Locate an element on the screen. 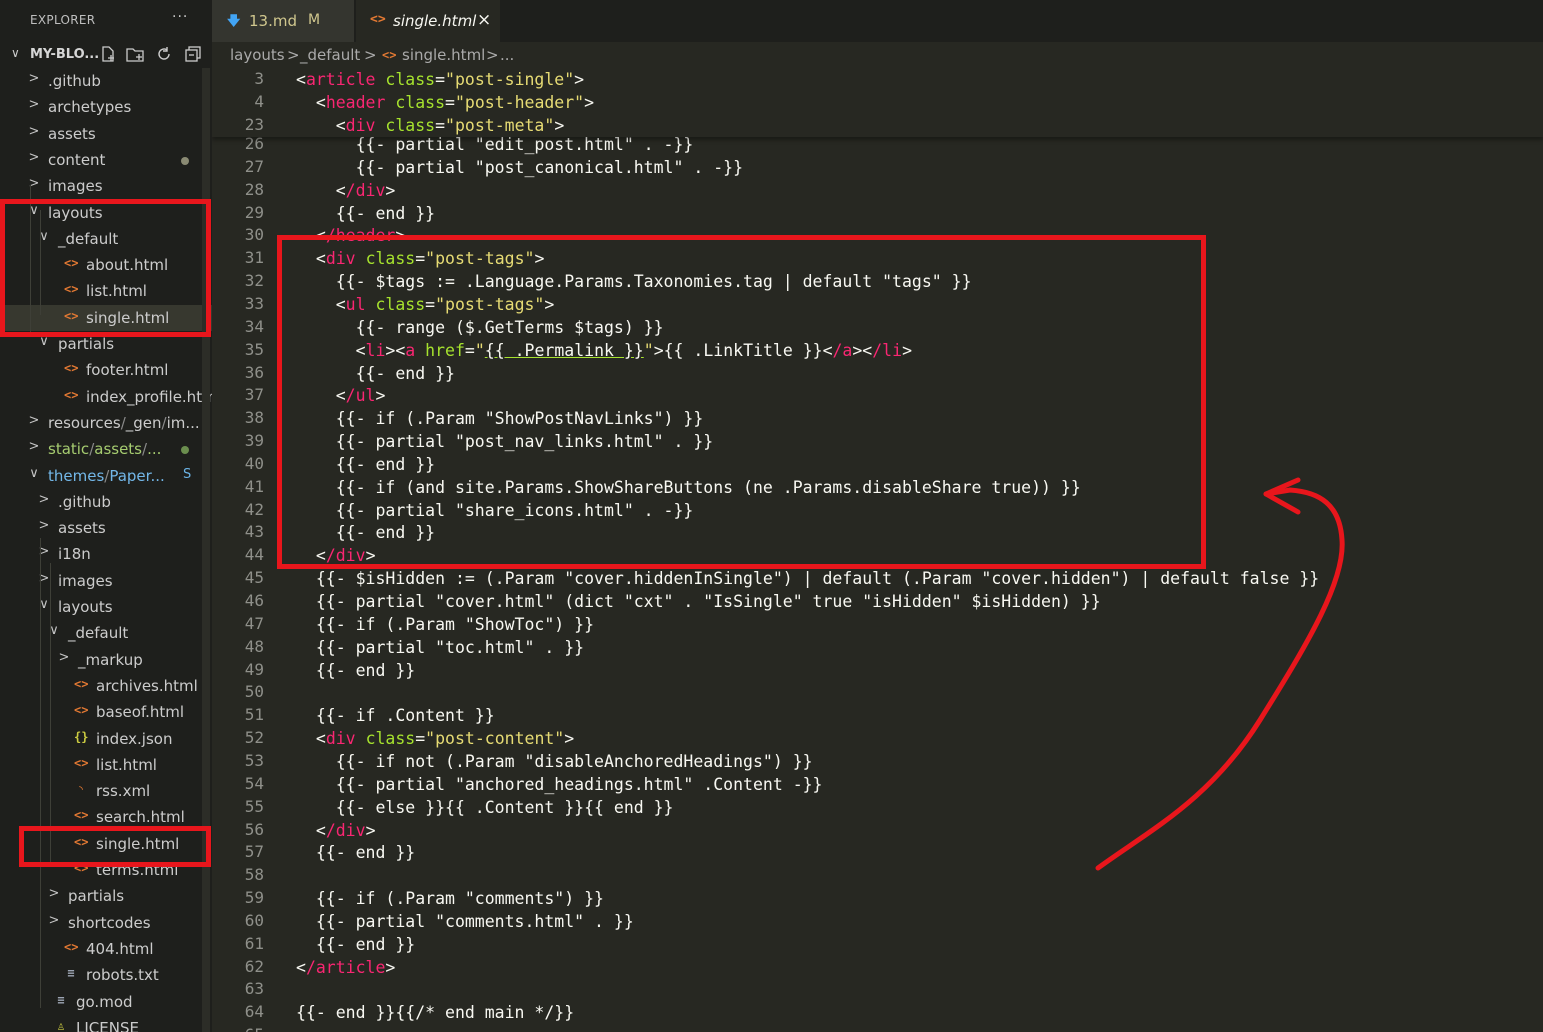  tree-item: ◝ rss.xml is located at coordinates (106, 791).